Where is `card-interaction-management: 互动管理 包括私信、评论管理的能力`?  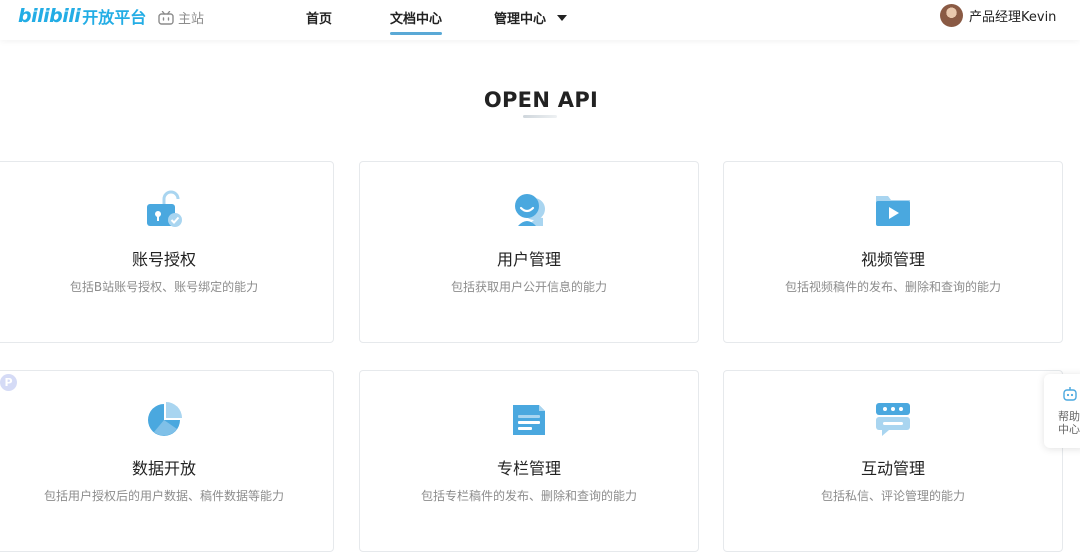
card-interaction-management: 互动管理 包括私信、评论管理的能力 is located at coordinates (893, 461).